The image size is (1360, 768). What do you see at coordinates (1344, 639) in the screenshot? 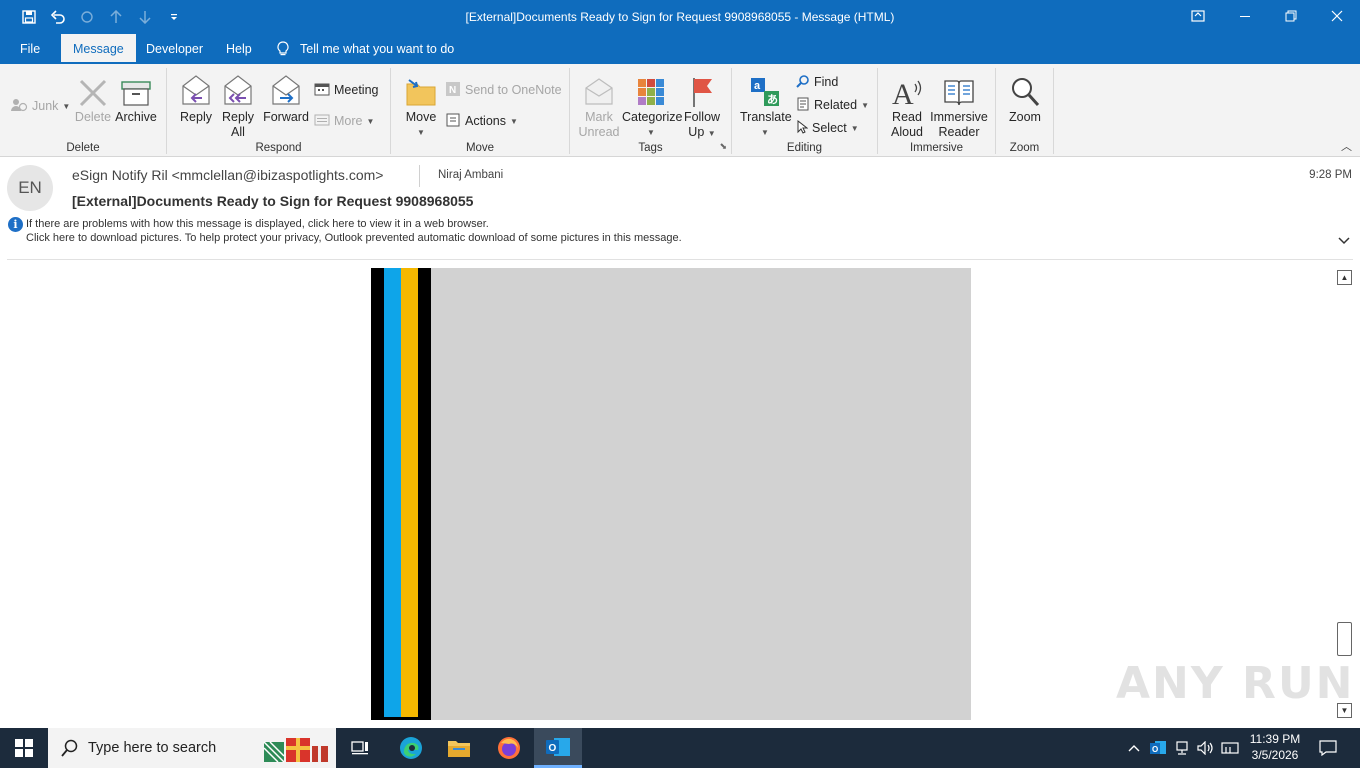
I see `scroll-thumb` at bounding box center [1344, 639].